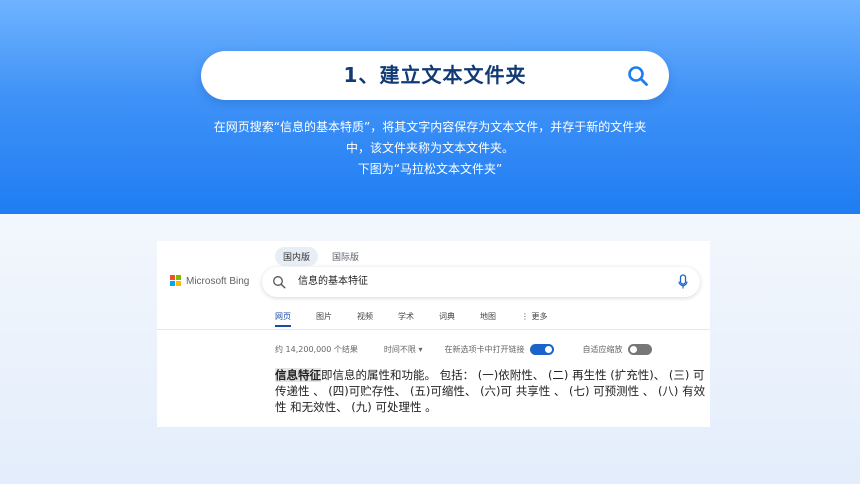  Describe the element at coordinates (365, 317) in the screenshot. I see `tab-videos: 视频` at that location.